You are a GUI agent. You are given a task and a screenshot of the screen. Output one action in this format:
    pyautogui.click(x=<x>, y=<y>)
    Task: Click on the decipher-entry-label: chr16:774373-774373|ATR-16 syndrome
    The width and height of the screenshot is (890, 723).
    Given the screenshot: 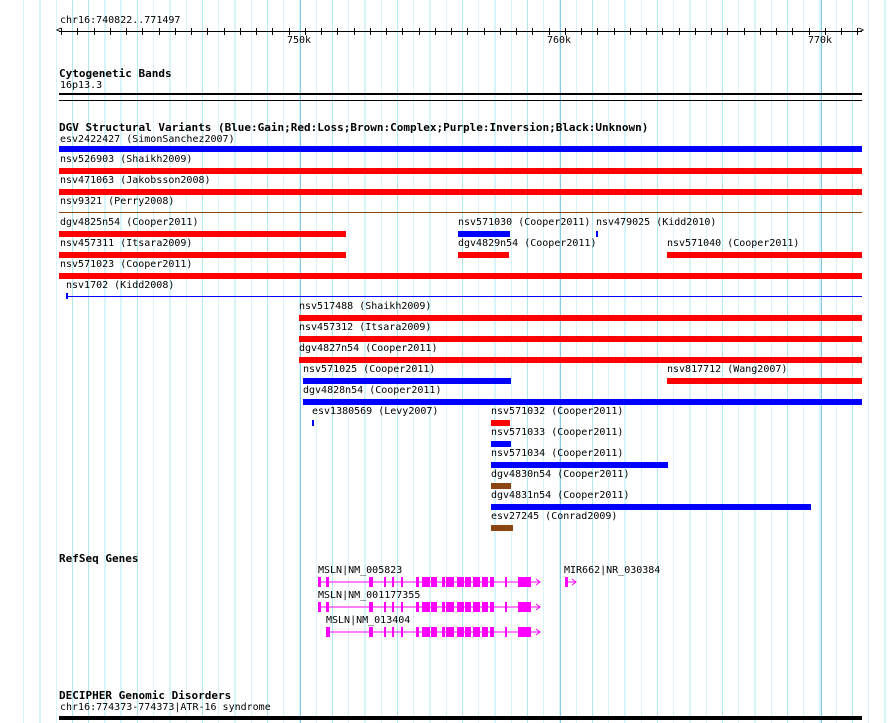 What is the action you would take?
    pyautogui.click(x=165, y=708)
    